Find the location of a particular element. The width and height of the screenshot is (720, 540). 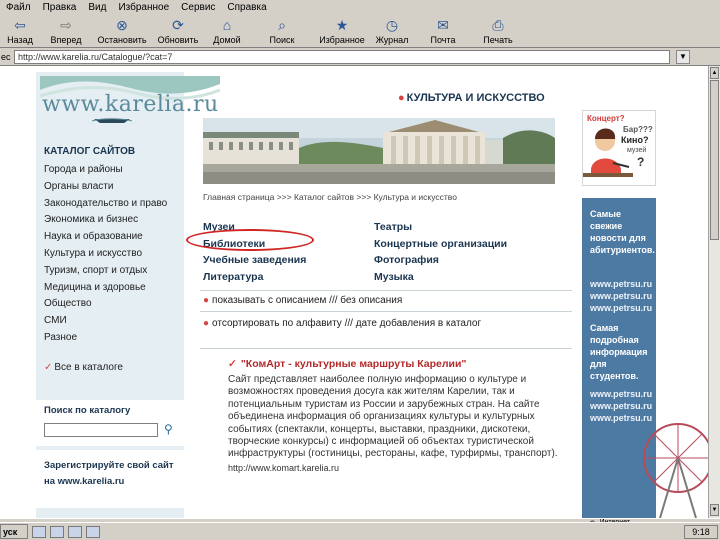

menu-file: Файл is located at coordinates (18, 7).